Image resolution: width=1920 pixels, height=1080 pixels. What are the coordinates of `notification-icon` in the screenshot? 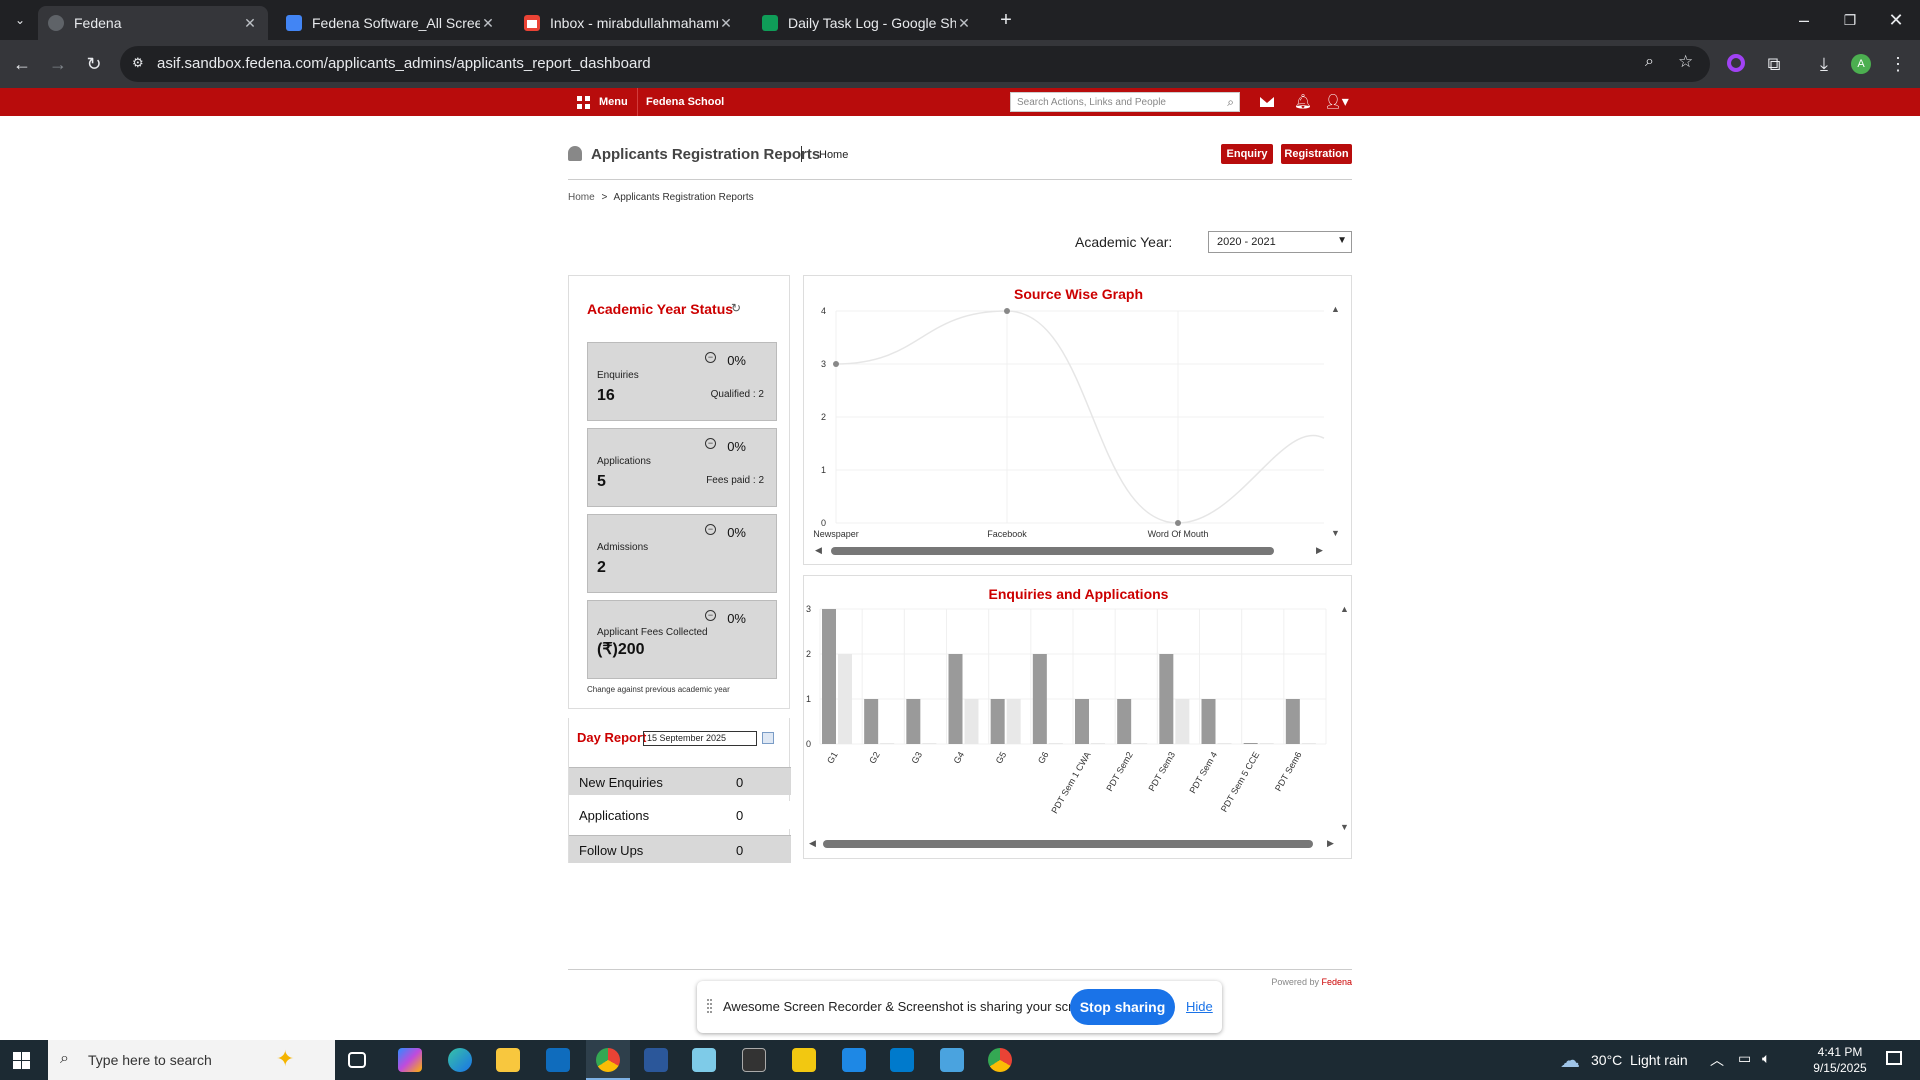 It's located at (1894, 1058).